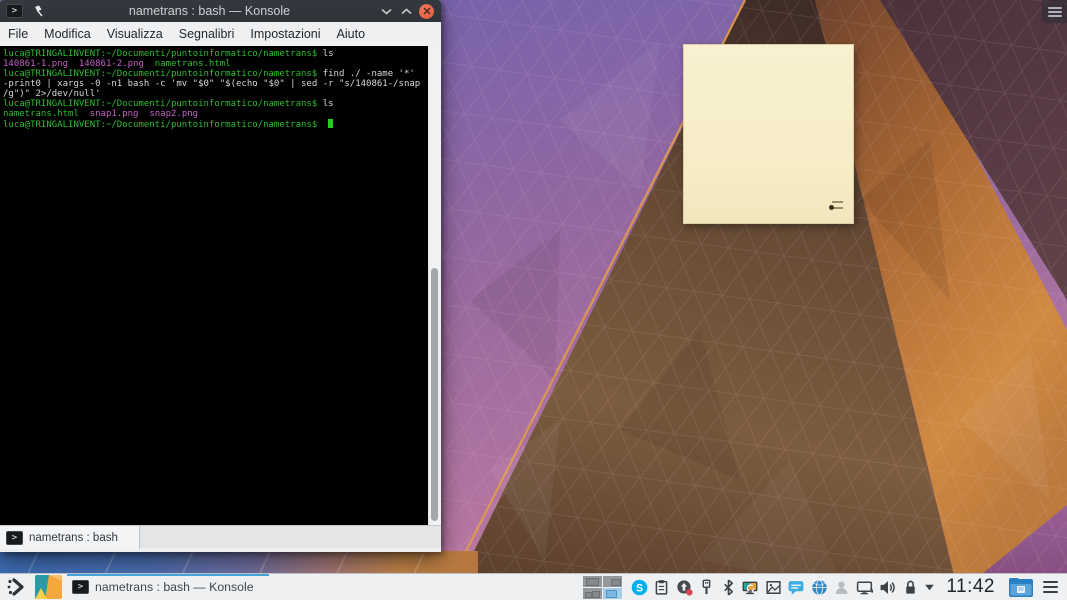  What do you see at coordinates (207, 34) in the screenshot?
I see `menu-segnalibri: Segnalibri` at bounding box center [207, 34].